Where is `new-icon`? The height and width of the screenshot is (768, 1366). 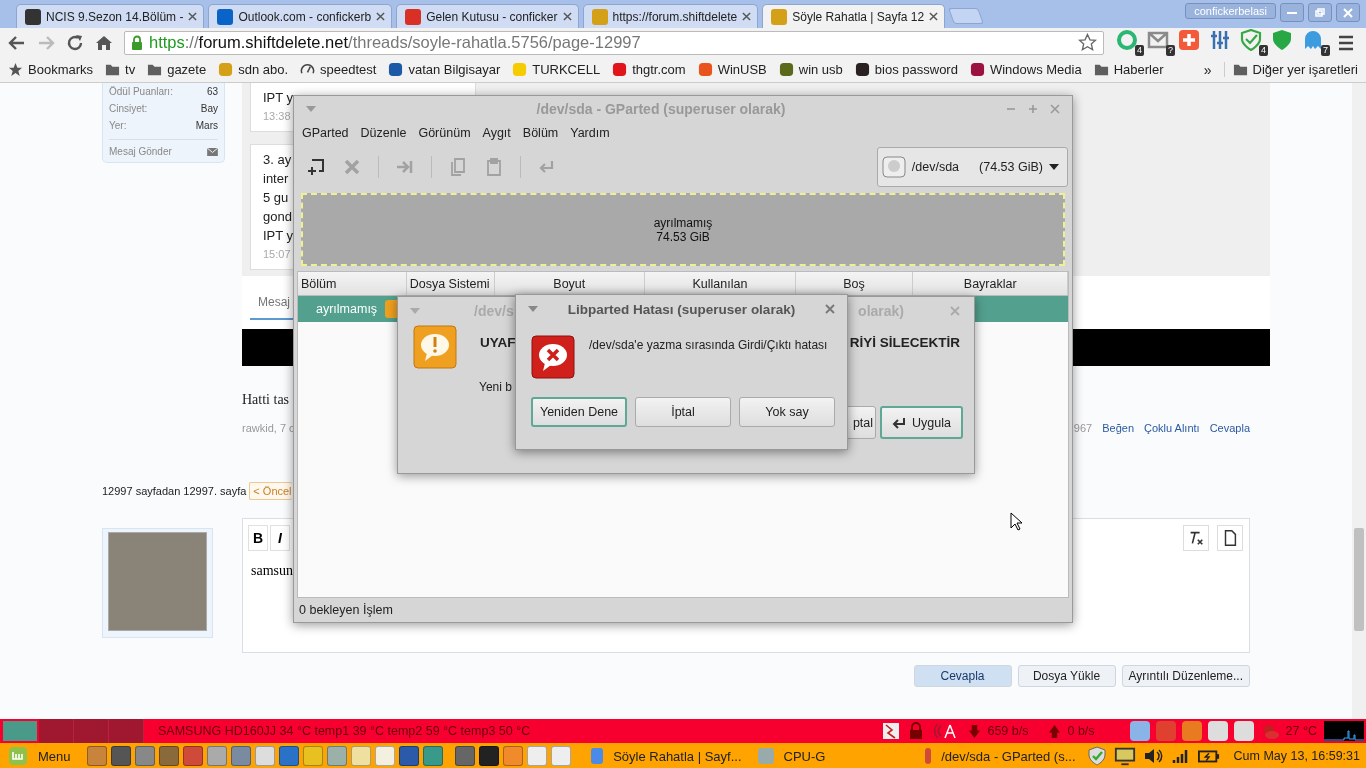
new-icon is located at coordinates (316, 167).